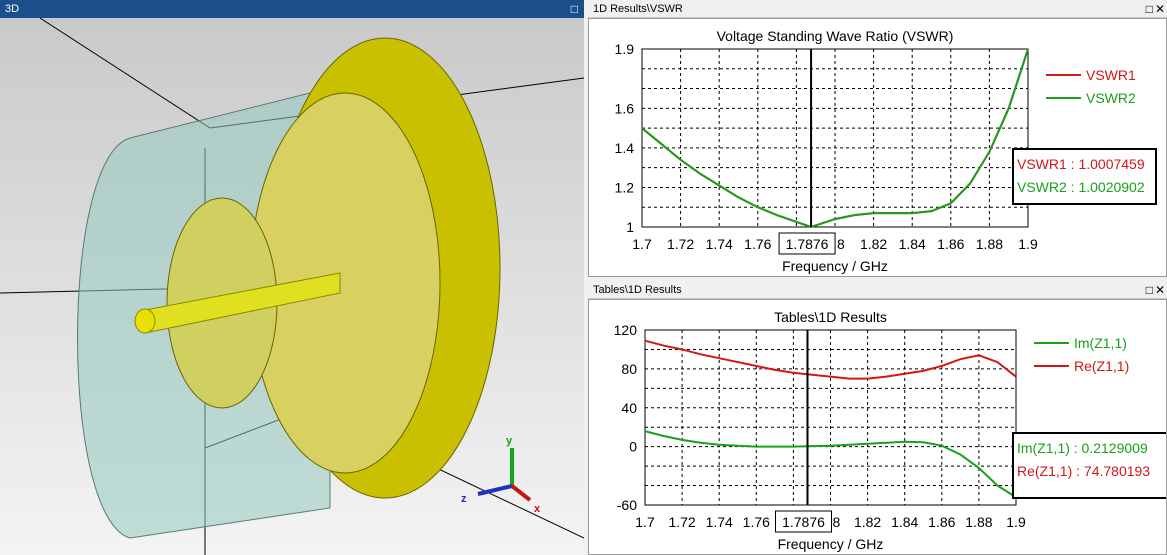 The image size is (1167, 555). What do you see at coordinates (464, 499) in the screenshot?
I see `axis-z-label: z` at bounding box center [464, 499].